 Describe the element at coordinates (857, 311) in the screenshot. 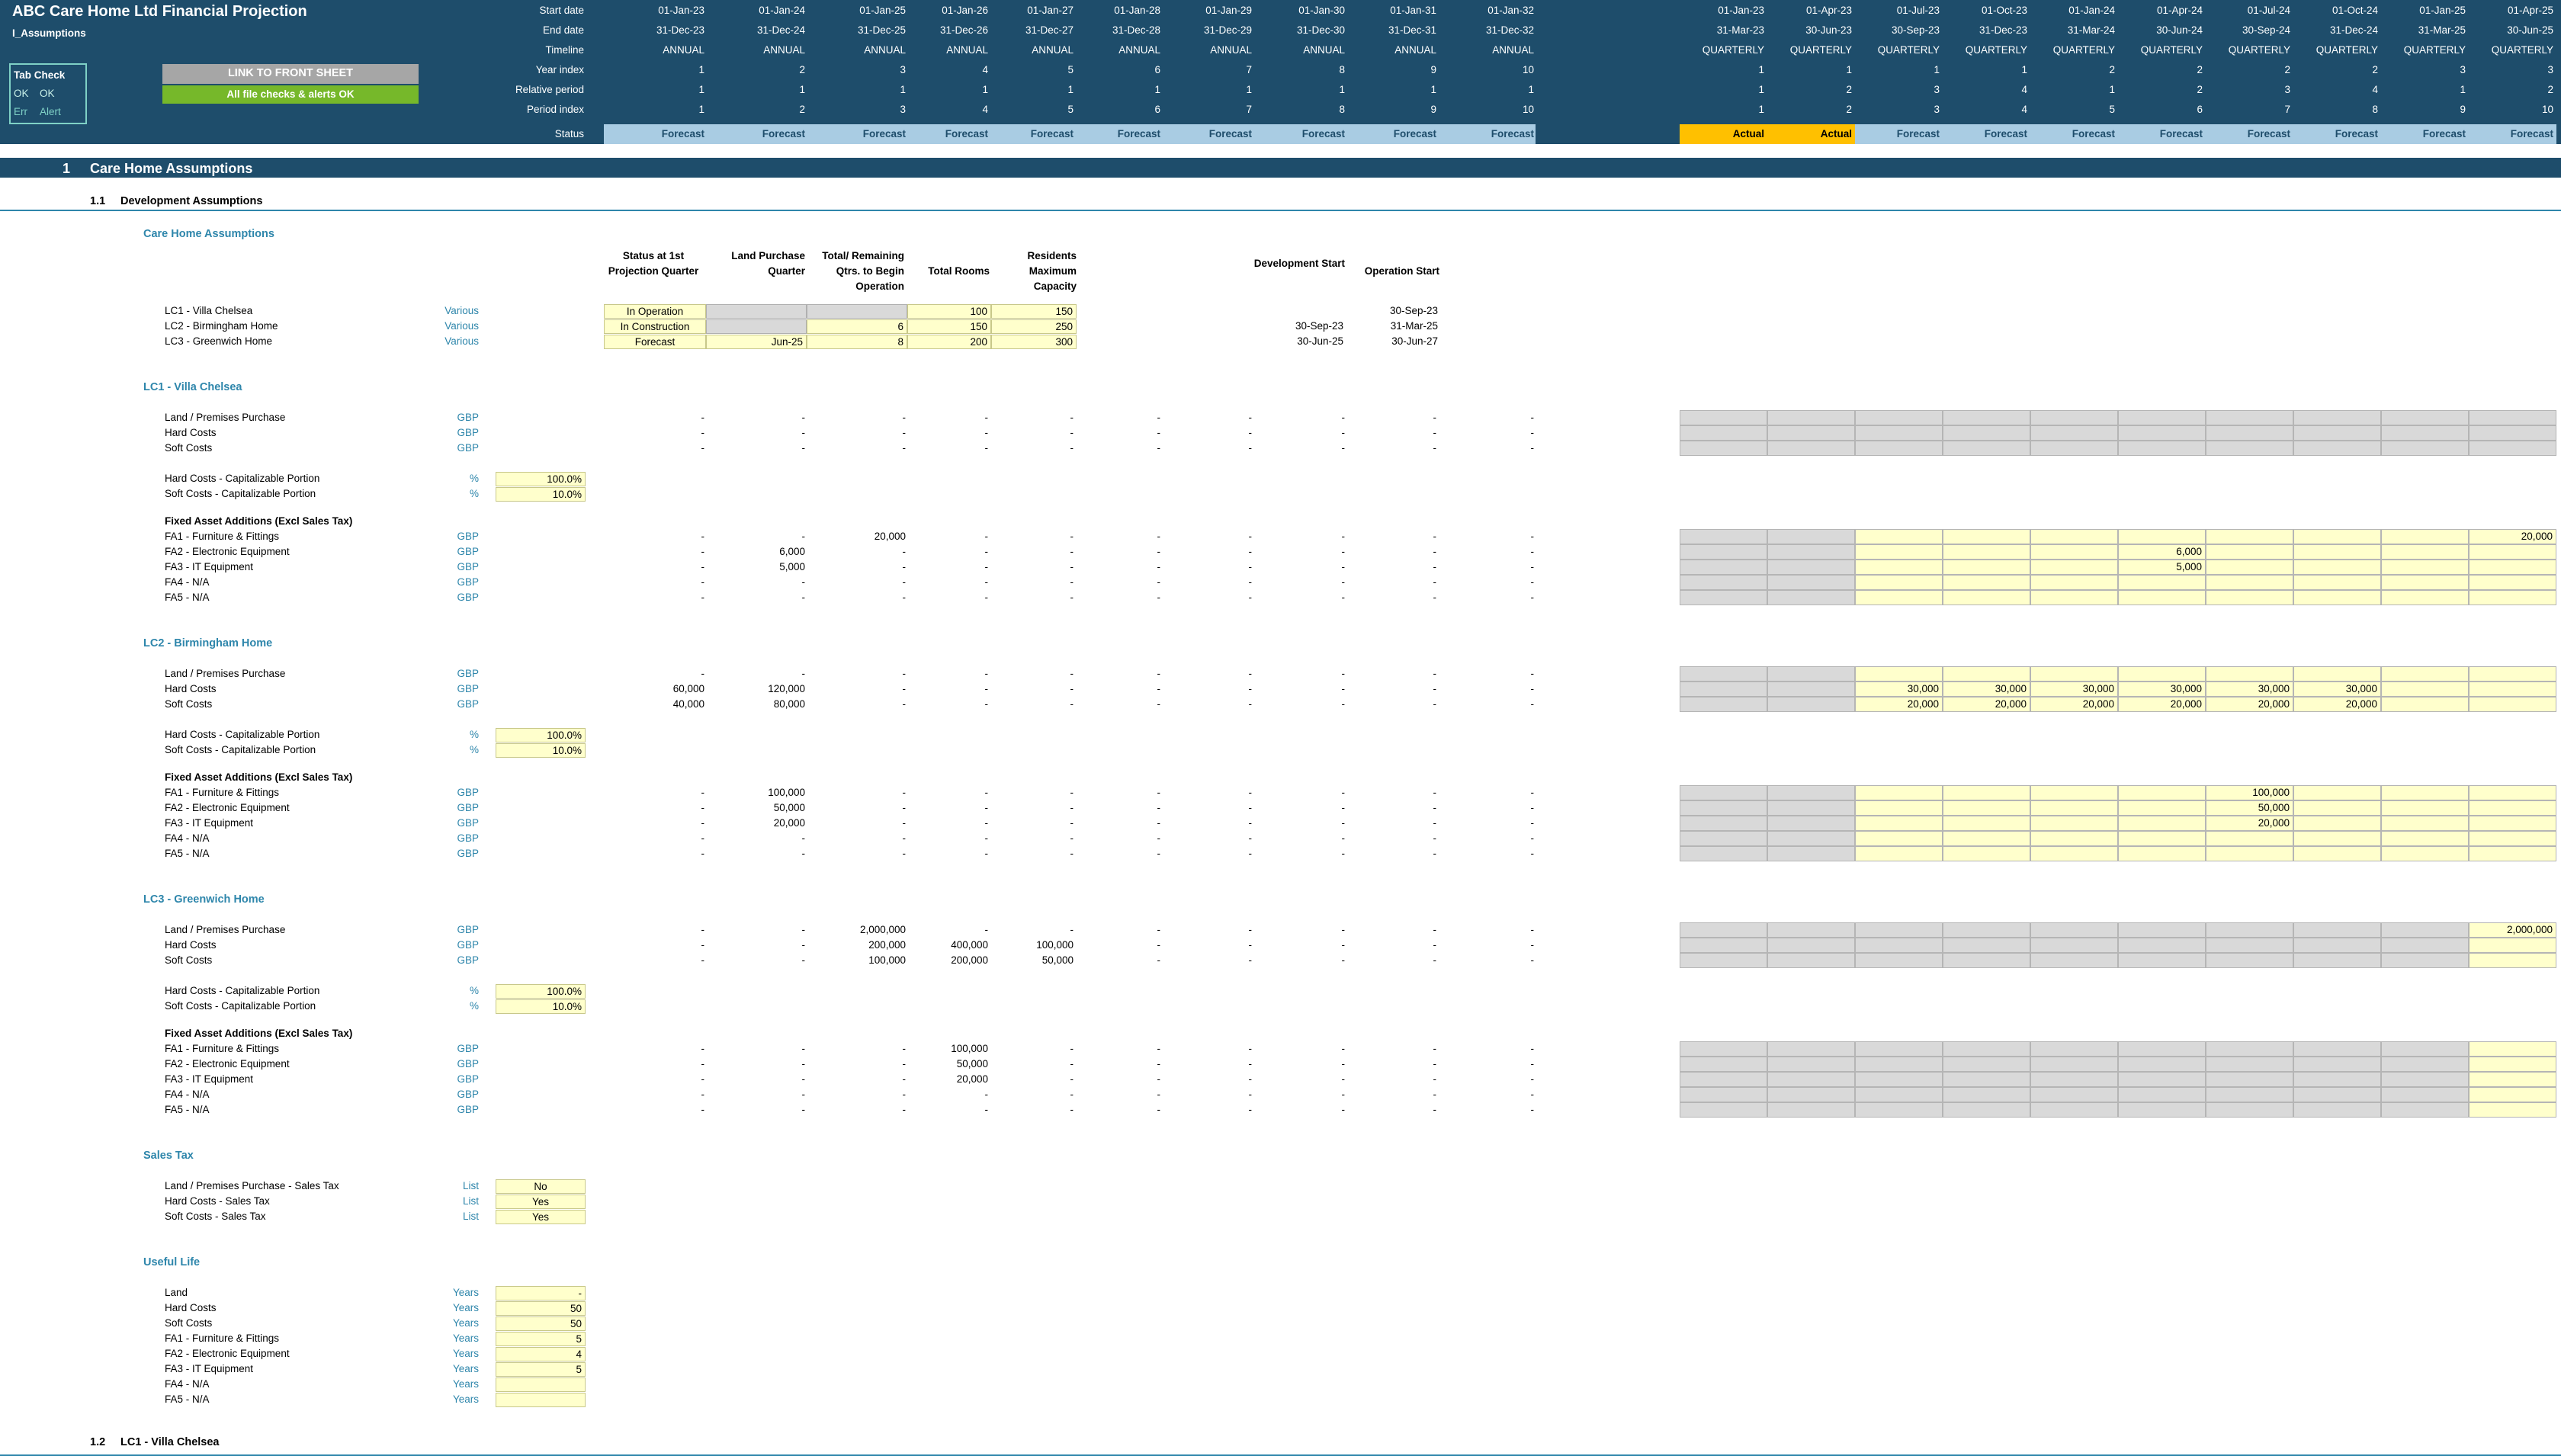

I see `care-qtrs-input` at that location.